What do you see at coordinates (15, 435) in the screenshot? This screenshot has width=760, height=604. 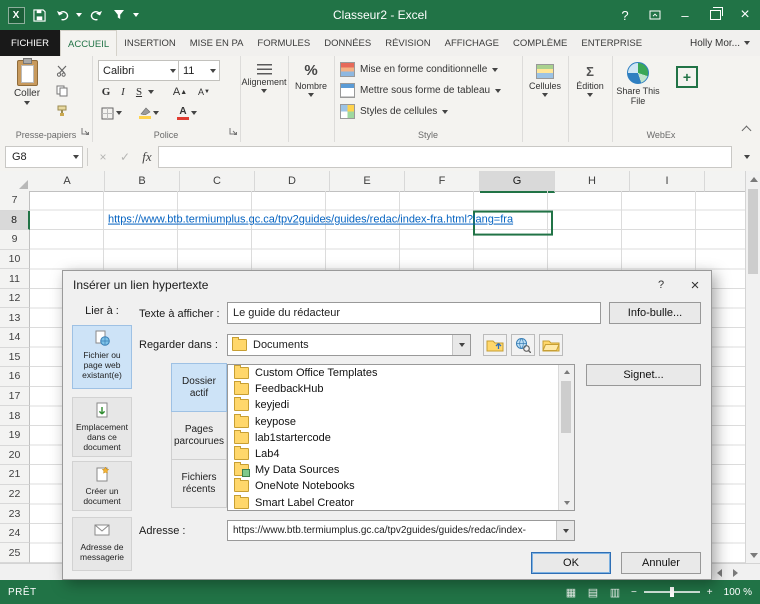 I see `row-header-19: 19` at bounding box center [15, 435].